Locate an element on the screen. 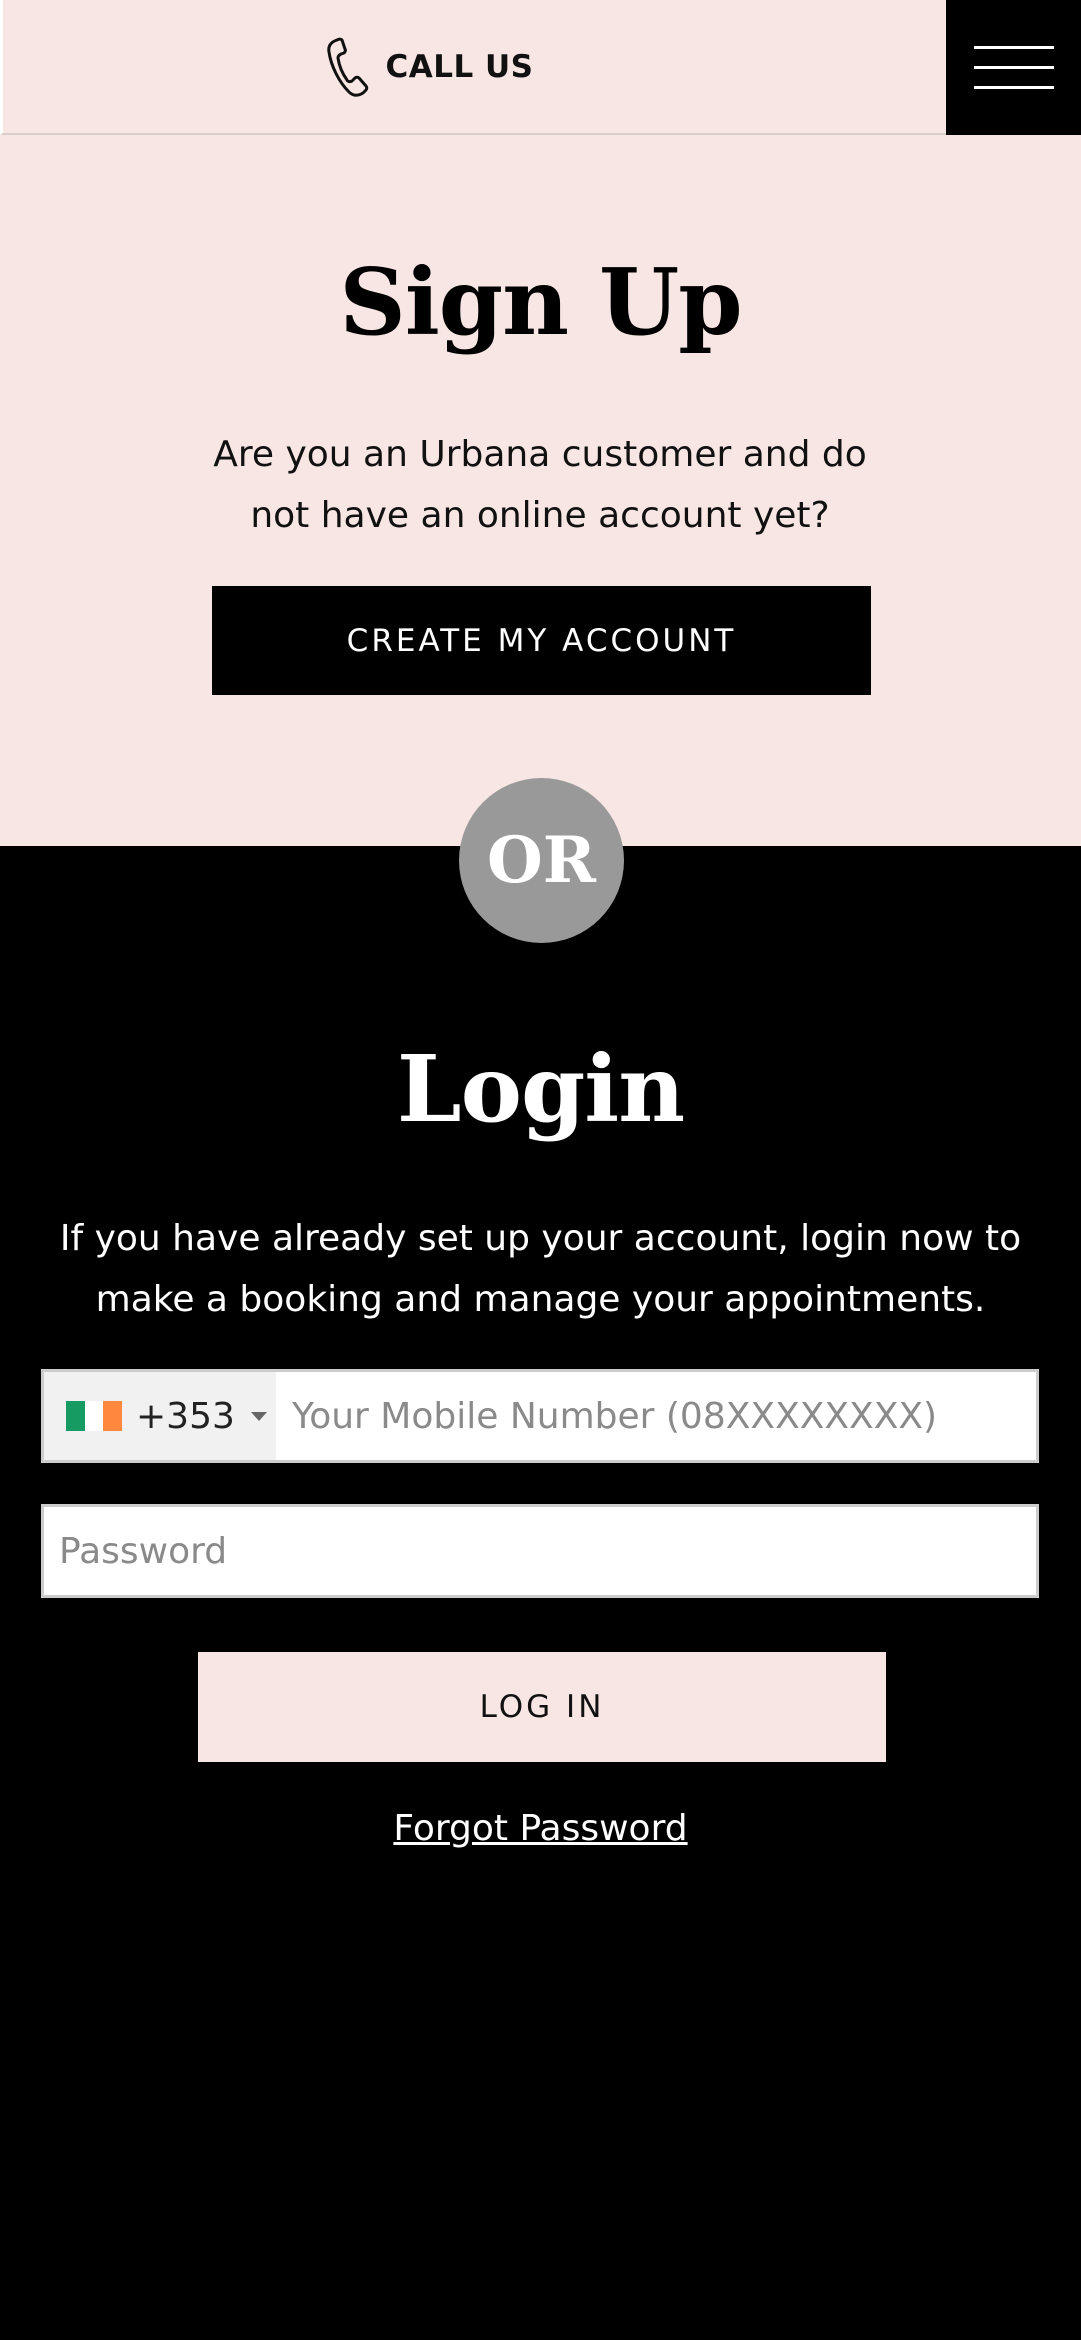  menu-button is located at coordinates (1013, 67).